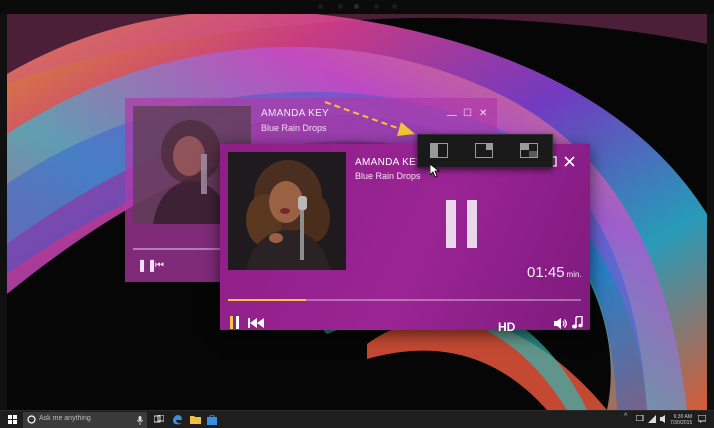  I want to click on clock-date: 7/30/2015, so click(681, 423).